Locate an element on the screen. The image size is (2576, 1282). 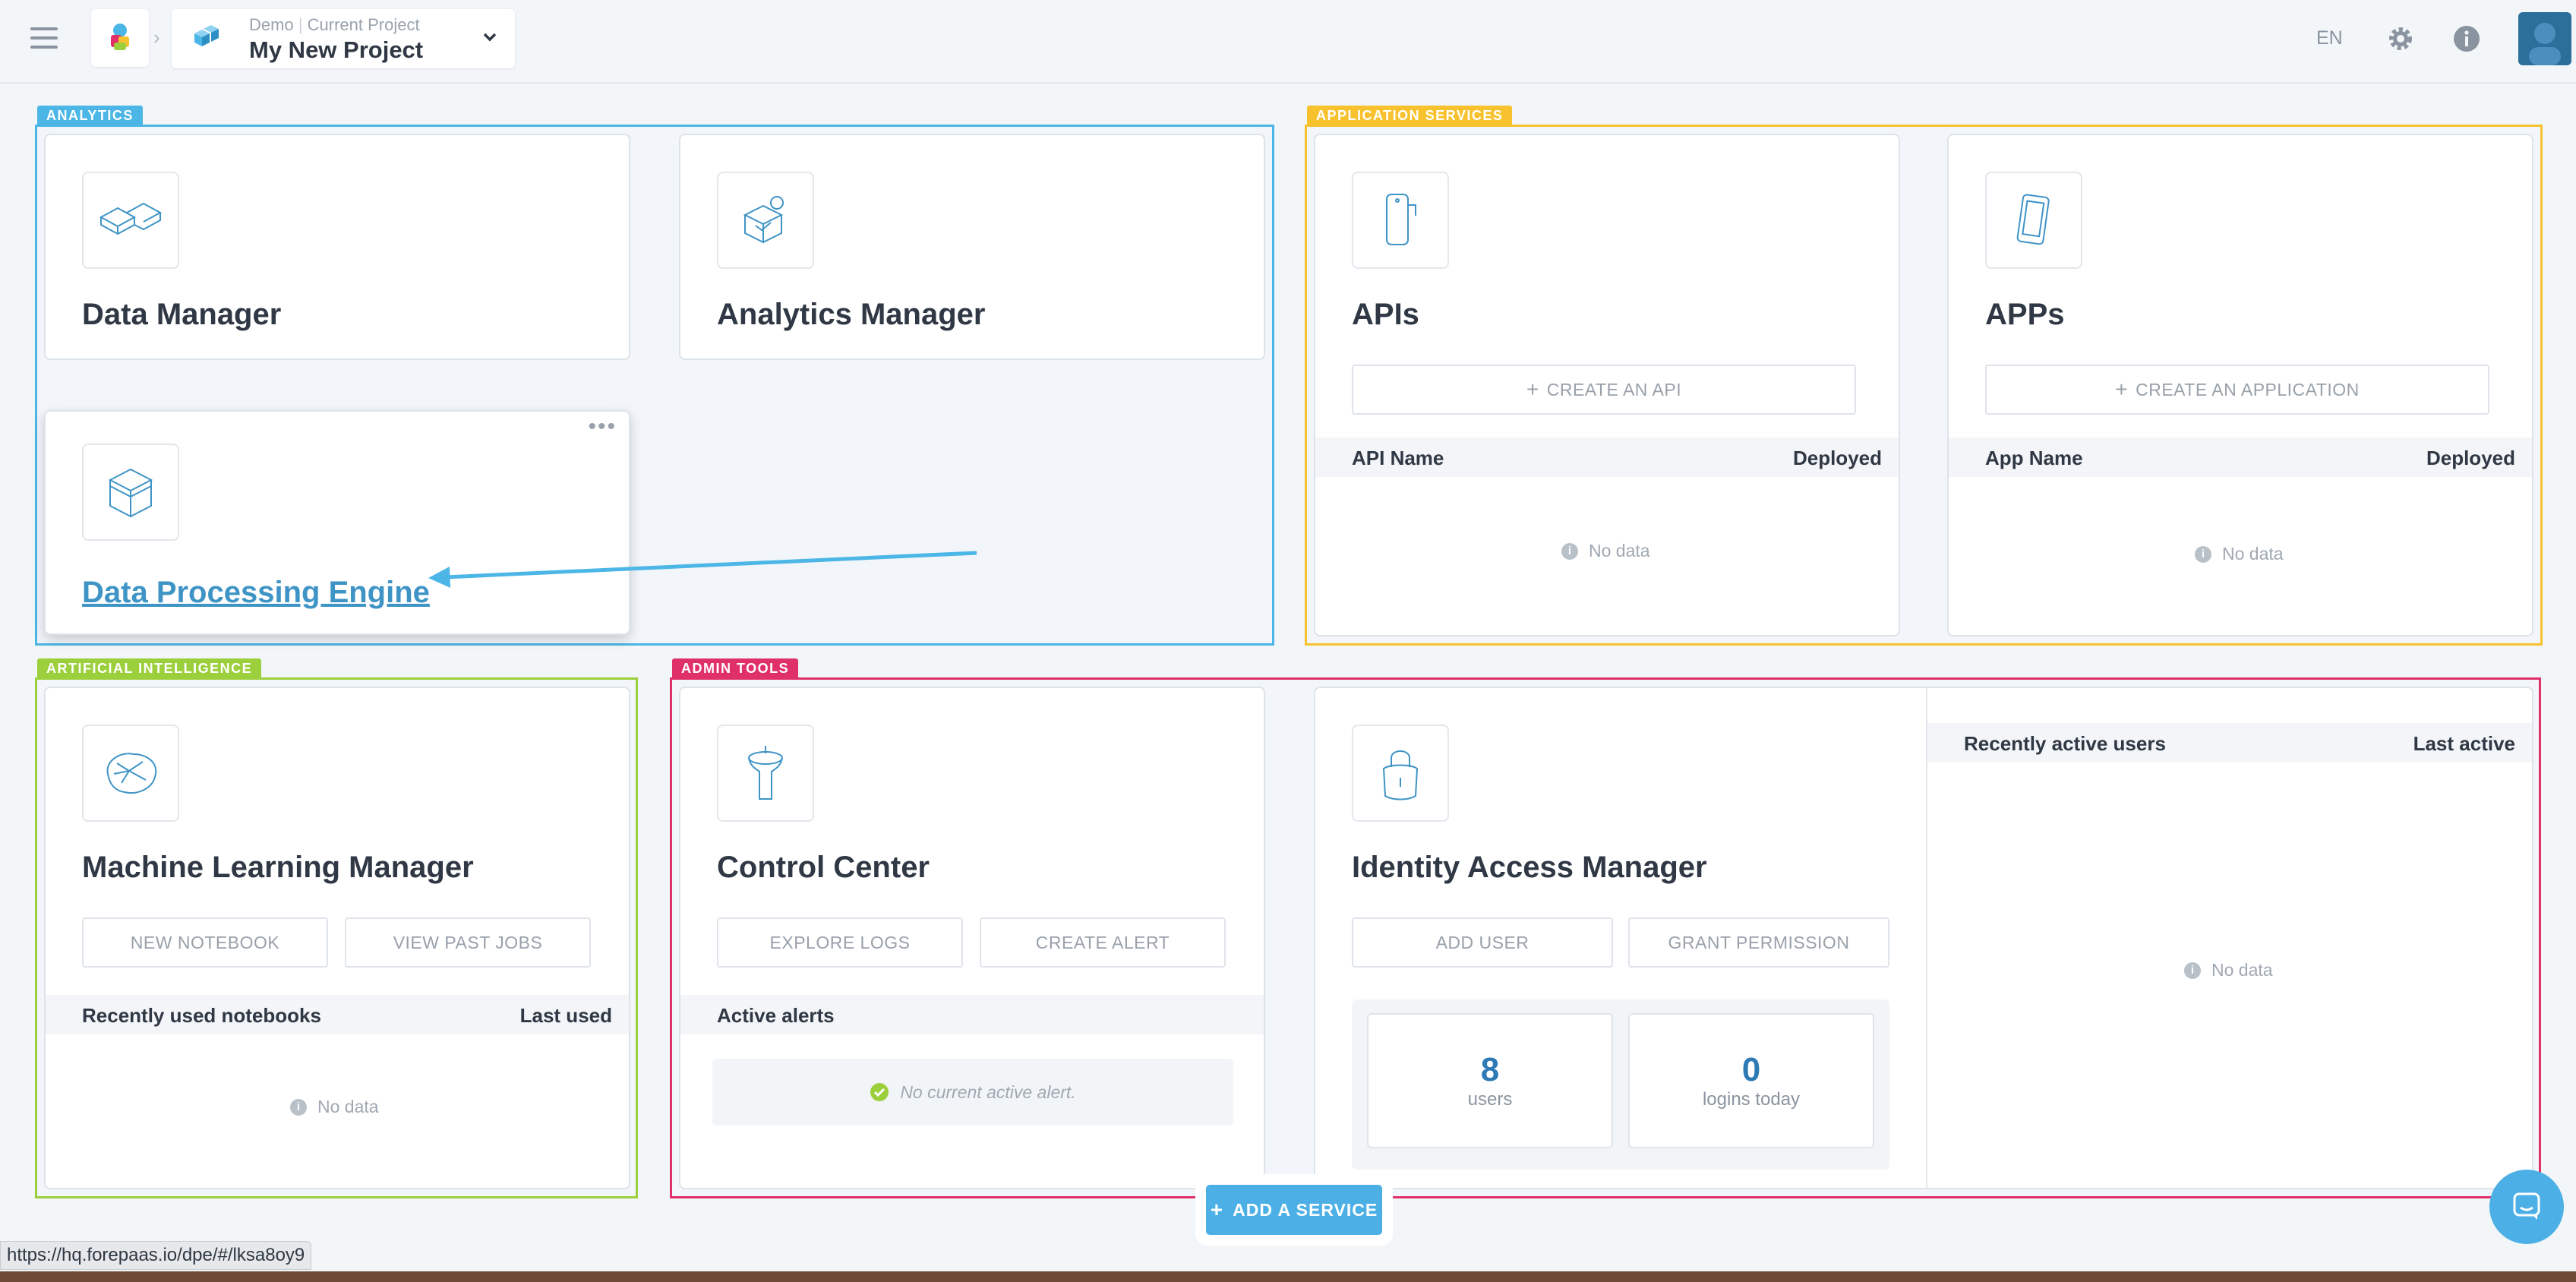
info-icon is located at coordinates (2467, 38).